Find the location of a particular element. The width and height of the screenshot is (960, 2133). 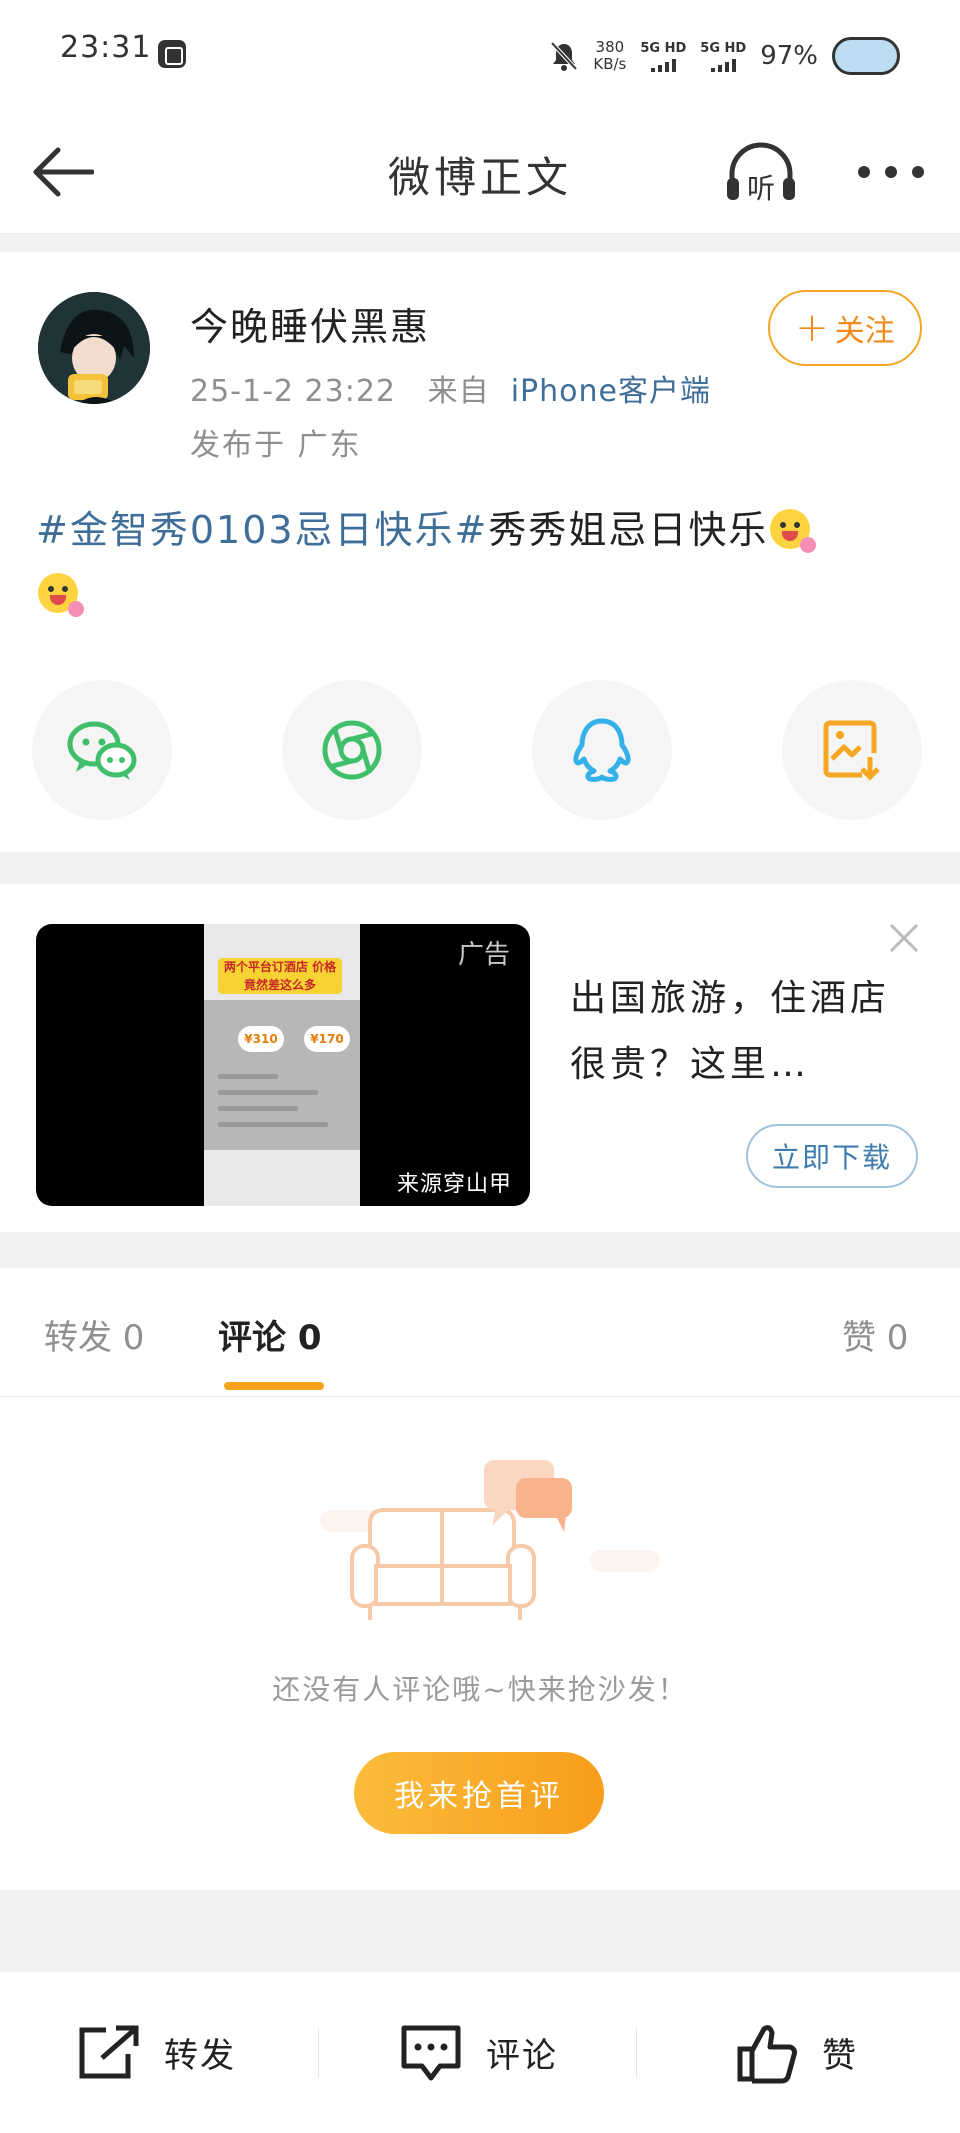

tab-comment: 评论 0 is located at coordinates (270, 1334).